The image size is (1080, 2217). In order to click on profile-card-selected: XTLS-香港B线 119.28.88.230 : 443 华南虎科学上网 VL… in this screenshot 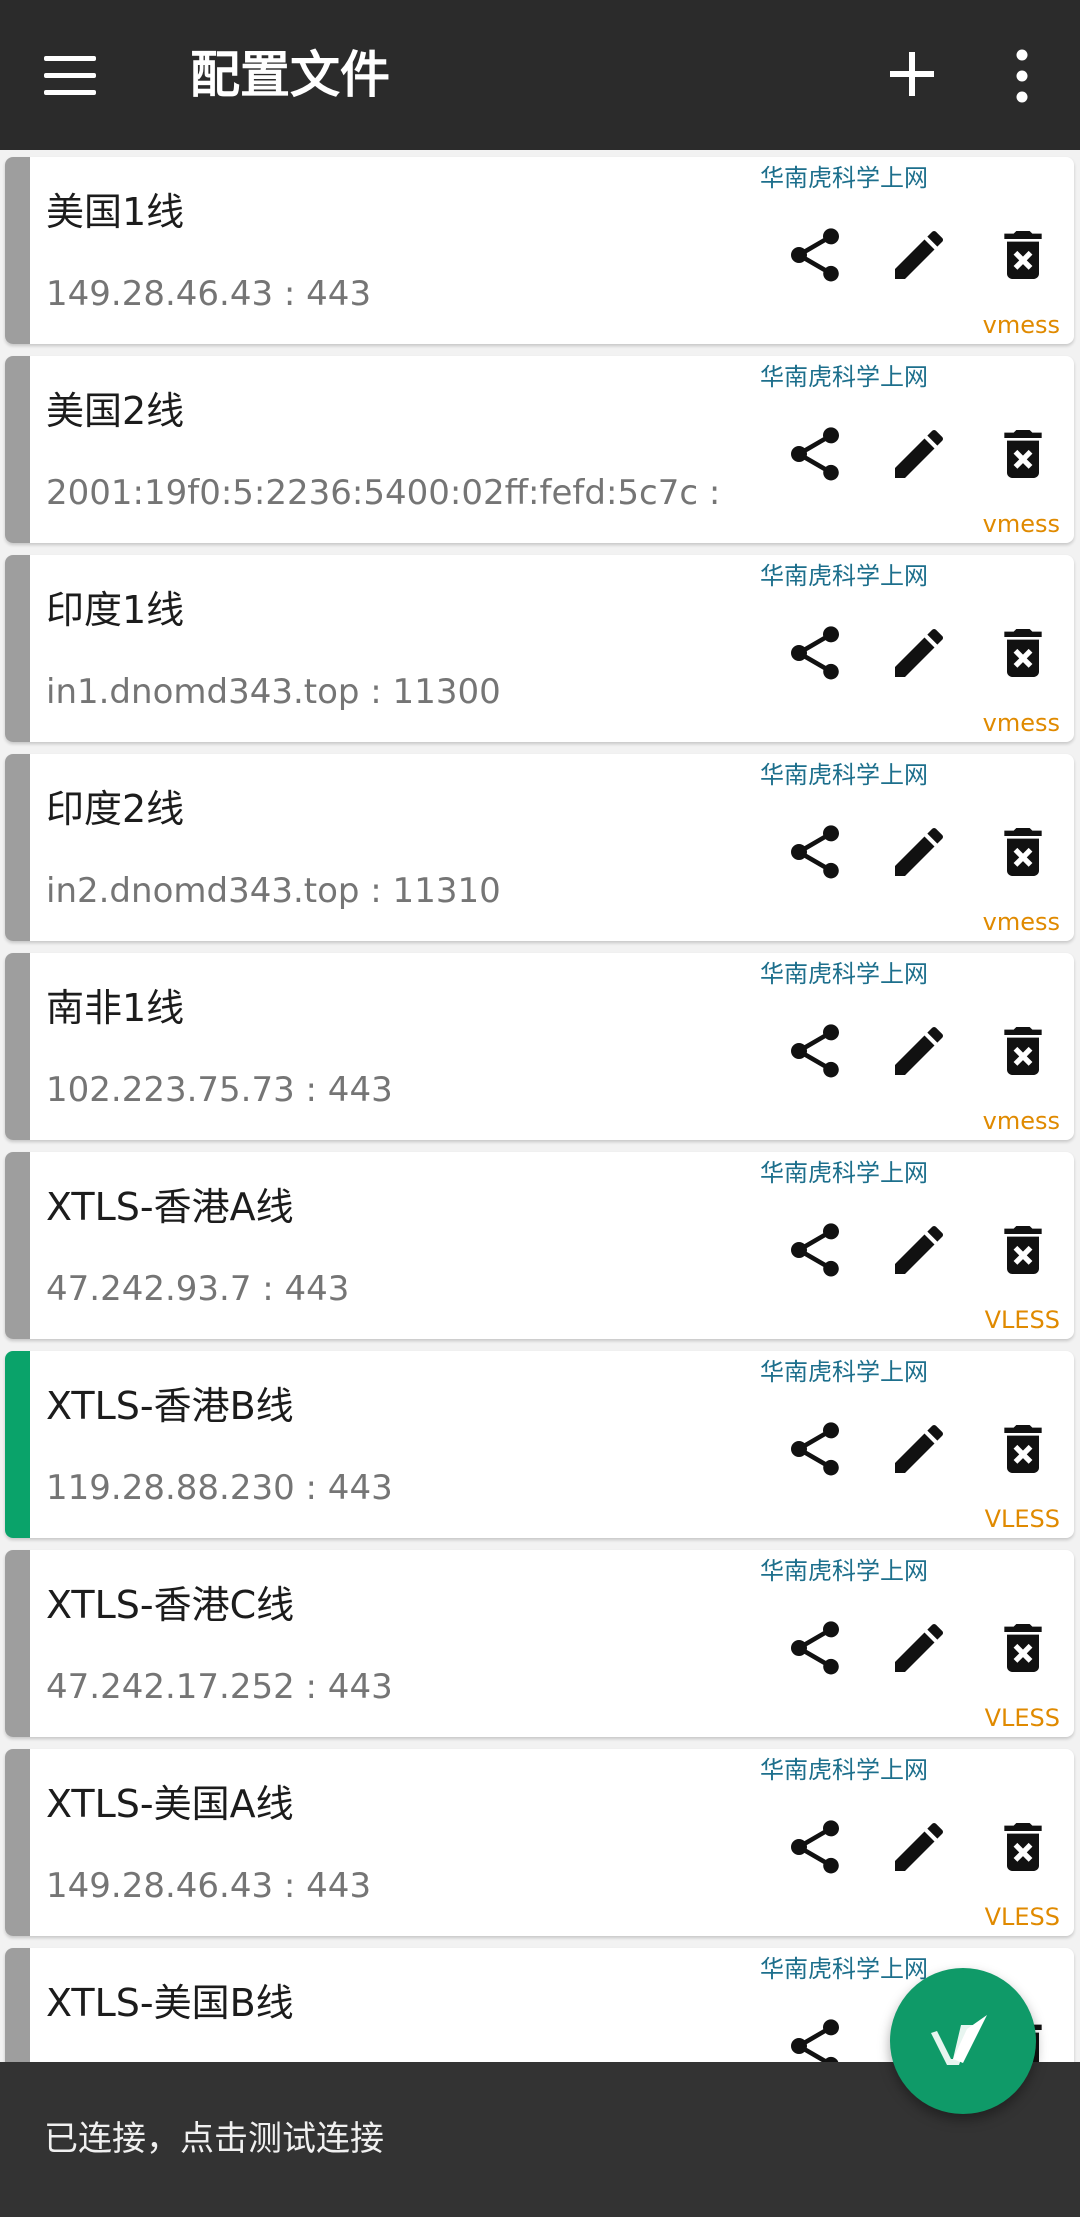, I will do `click(539, 1444)`.